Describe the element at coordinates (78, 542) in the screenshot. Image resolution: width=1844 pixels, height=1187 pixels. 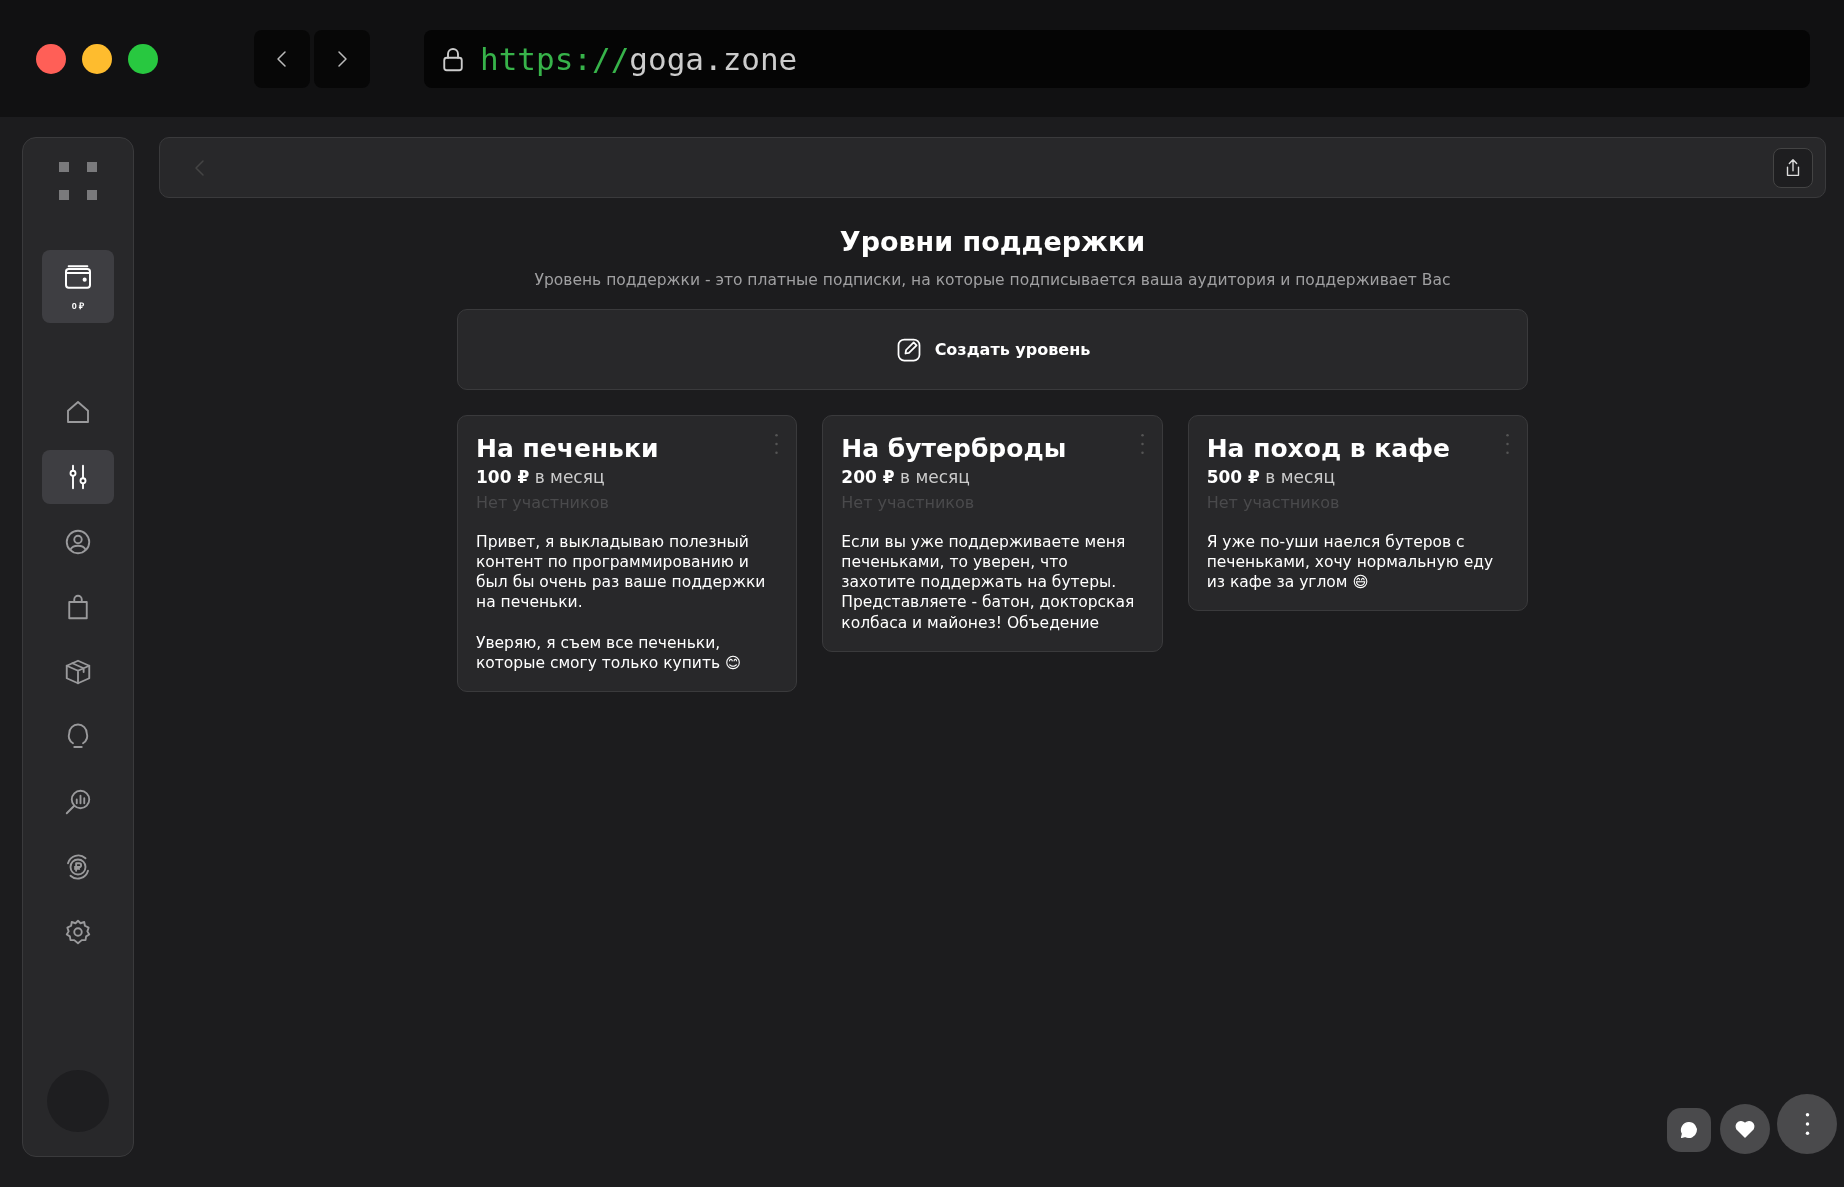
I see `profile-icon` at that location.